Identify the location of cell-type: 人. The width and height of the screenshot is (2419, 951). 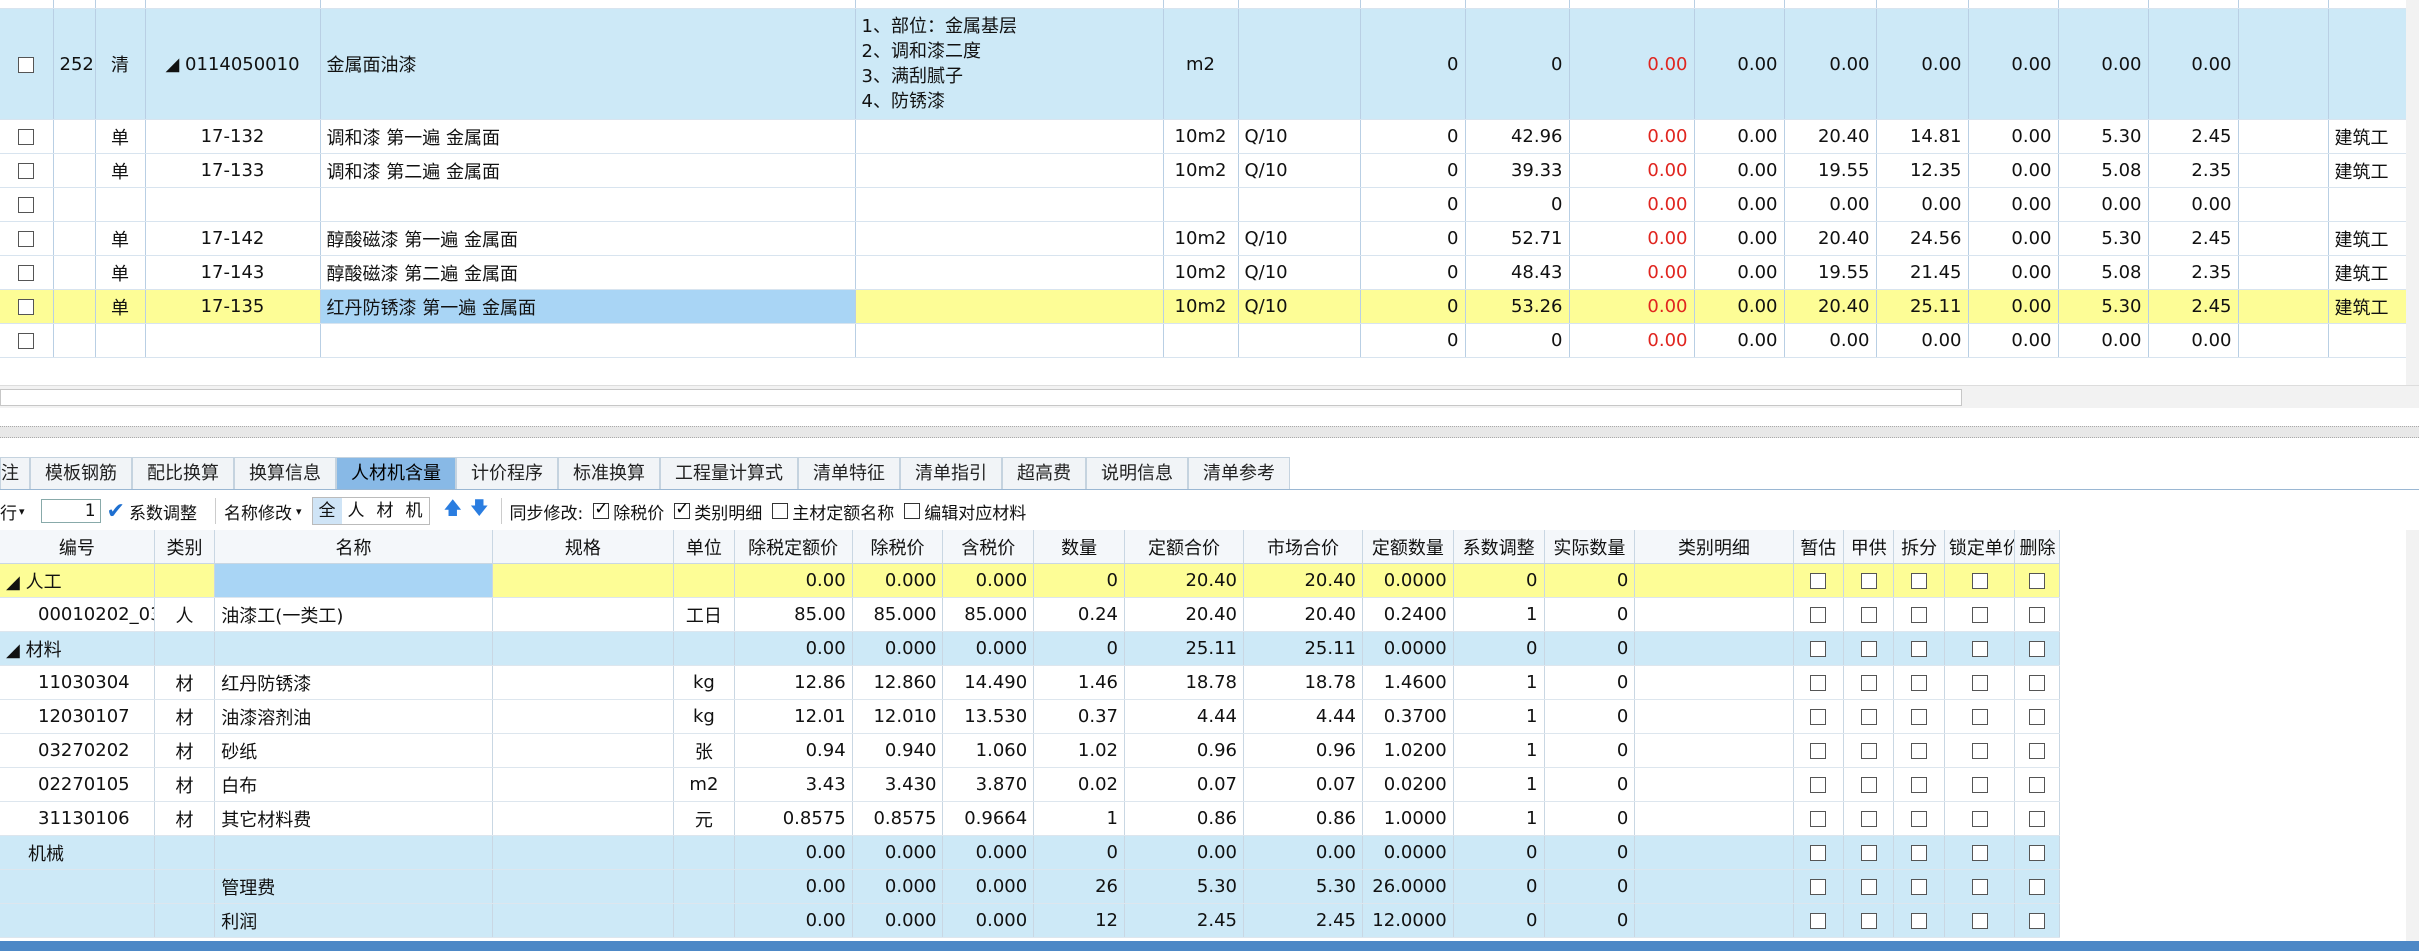
(185, 614).